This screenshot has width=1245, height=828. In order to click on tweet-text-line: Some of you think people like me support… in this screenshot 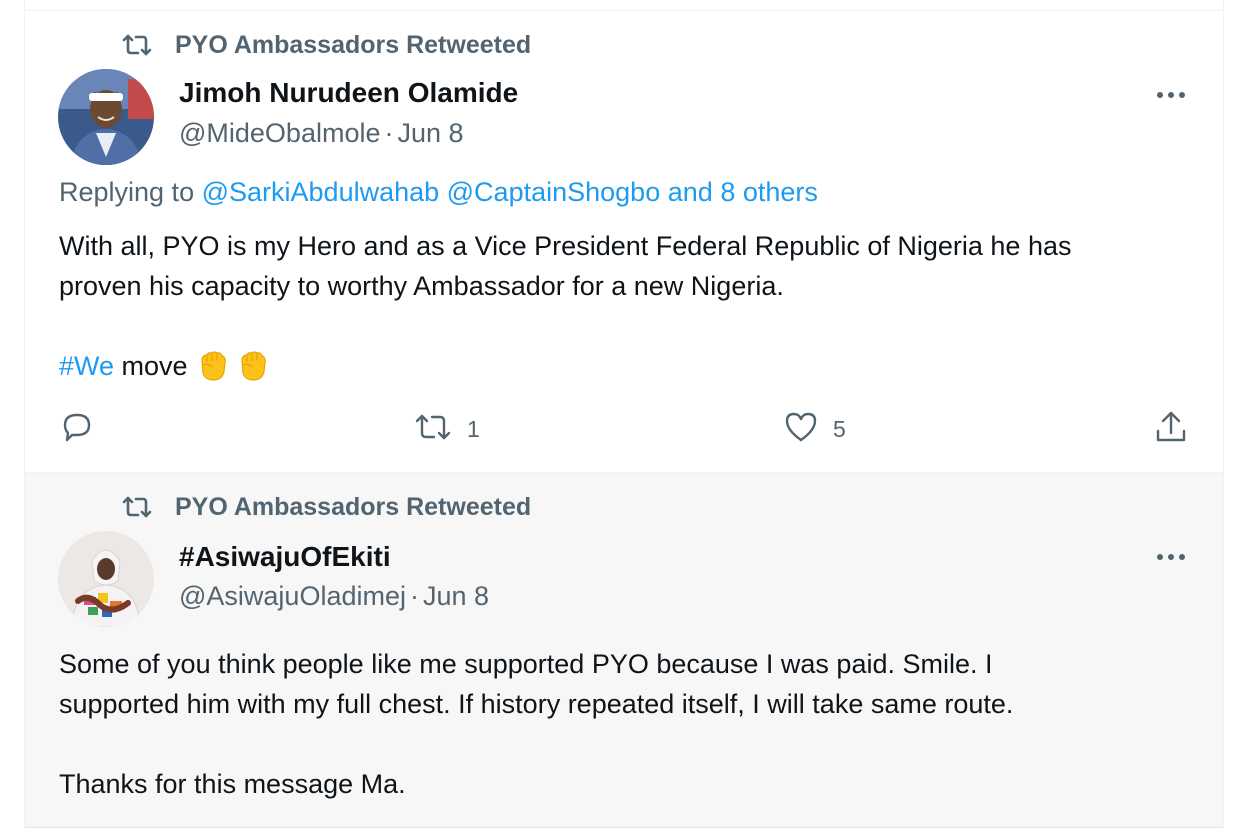, I will do `click(526, 664)`.